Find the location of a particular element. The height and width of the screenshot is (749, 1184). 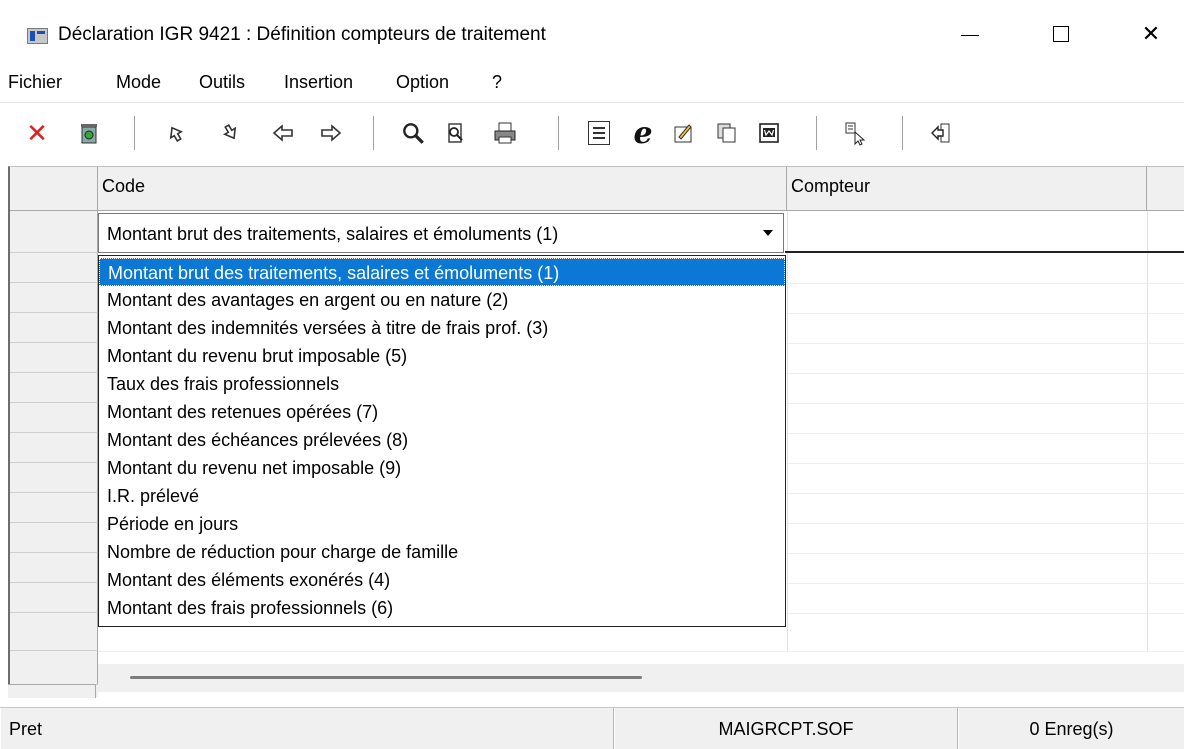

row-header-column is located at coordinates (54, 432).